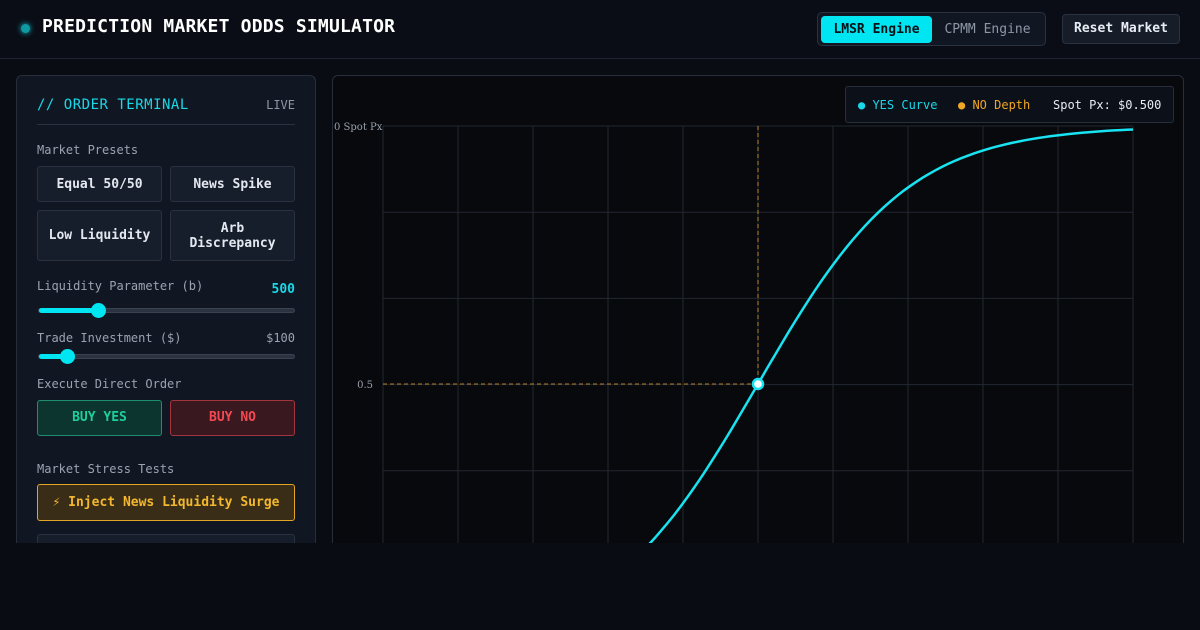  What do you see at coordinates (232, 235) in the screenshot?
I see `preset-arb-discrepancy-button: Arb Discrepancy` at bounding box center [232, 235].